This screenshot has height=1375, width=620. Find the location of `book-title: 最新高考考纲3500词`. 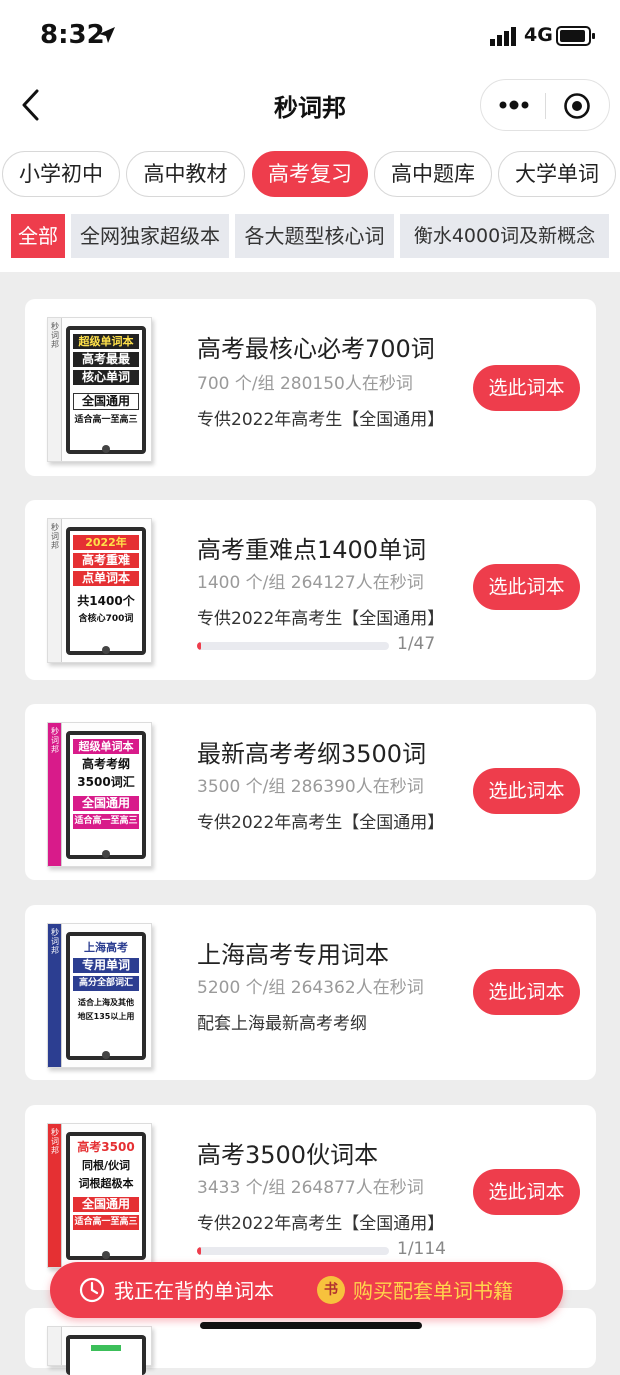

book-title: 最新高考考纲3500词 is located at coordinates (312, 754).